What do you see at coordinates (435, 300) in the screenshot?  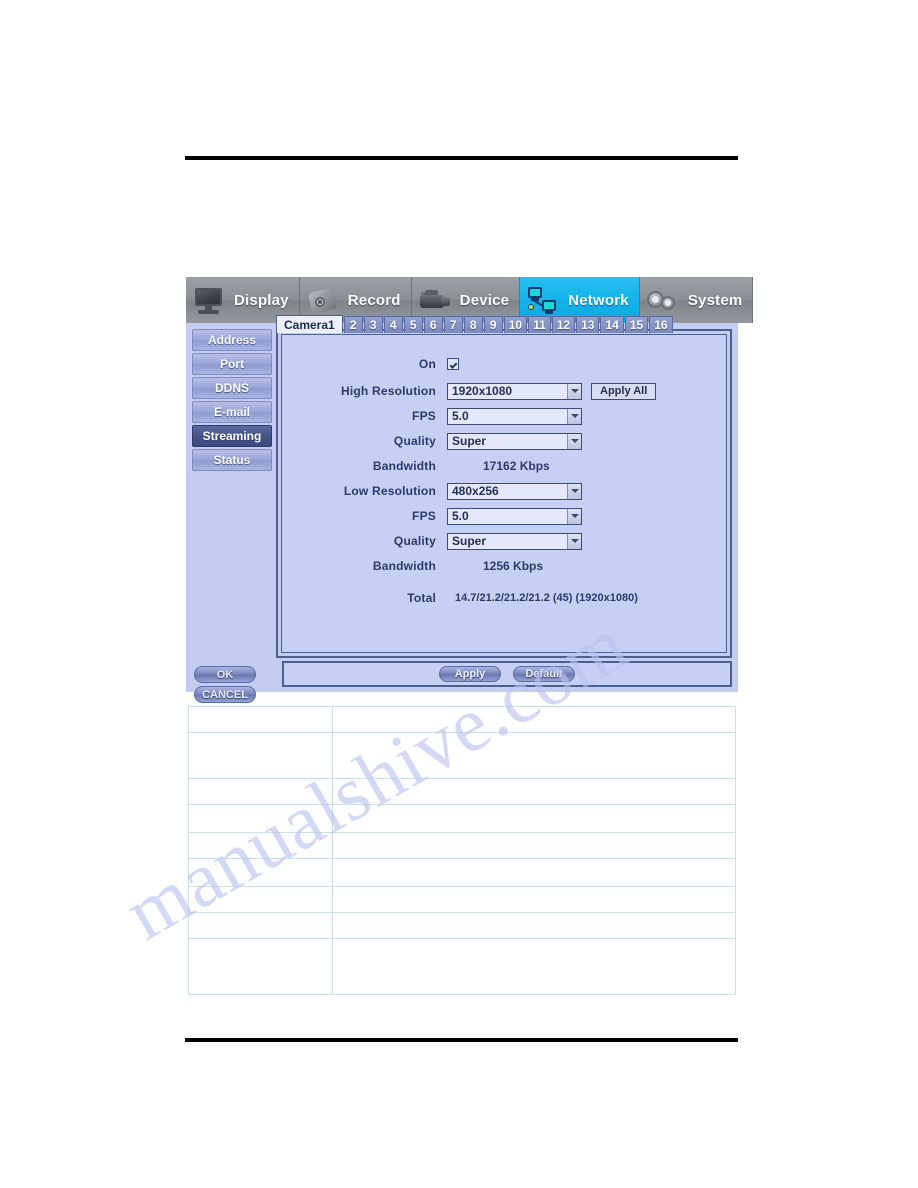 I see `camcorder-icon` at bounding box center [435, 300].